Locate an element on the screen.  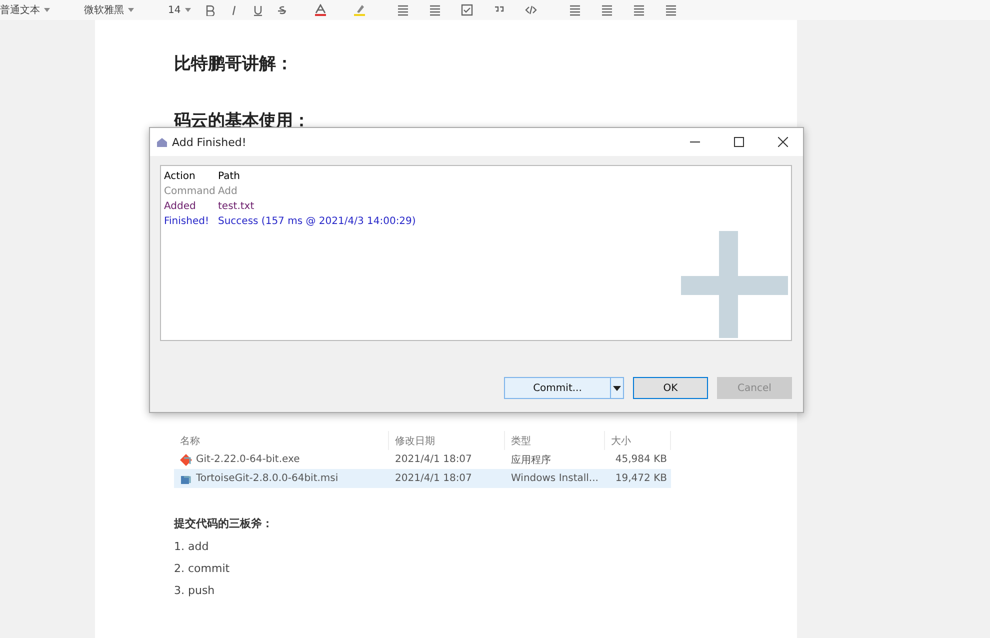
highlight-icon is located at coordinates (359, 10).